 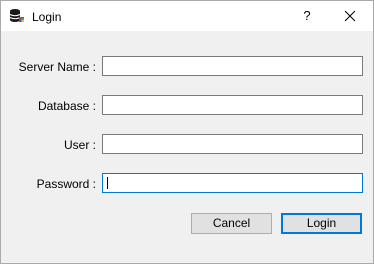 I want to click on server-name-label: Server Name :, so click(x=57, y=67).